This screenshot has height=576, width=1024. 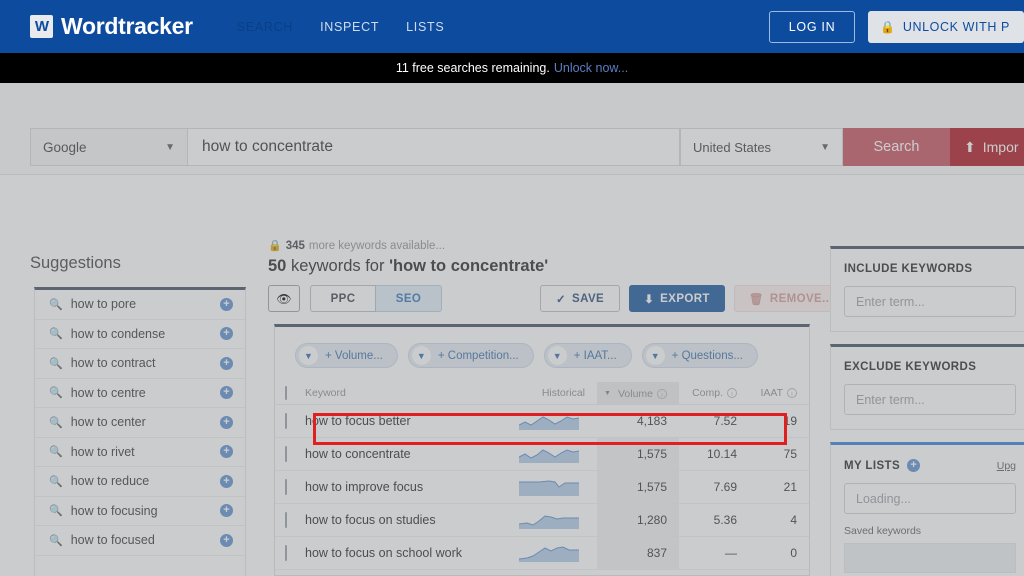 What do you see at coordinates (403, 393) in the screenshot?
I see `column-header-keyword: Keyword` at bounding box center [403, 393].